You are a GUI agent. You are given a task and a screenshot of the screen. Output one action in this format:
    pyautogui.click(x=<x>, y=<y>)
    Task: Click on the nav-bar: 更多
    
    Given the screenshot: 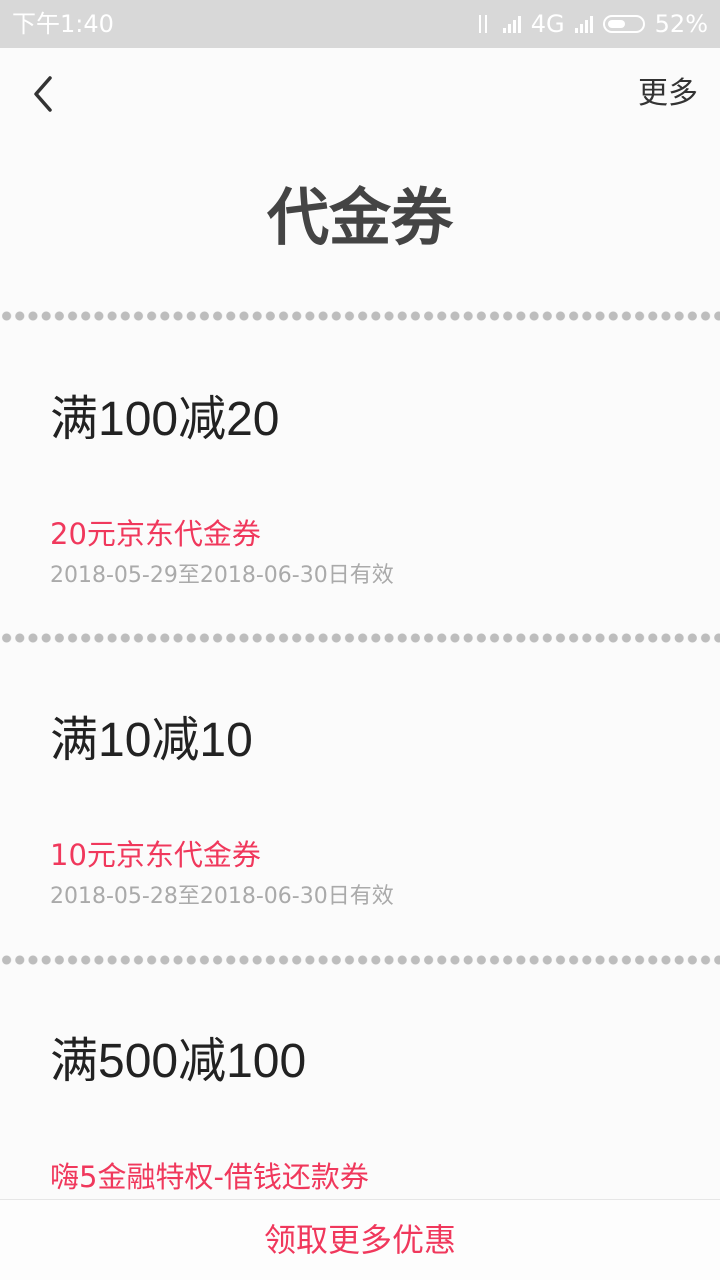 What is the action you would take?
    pyautogui.click(x=360, y=94)
    